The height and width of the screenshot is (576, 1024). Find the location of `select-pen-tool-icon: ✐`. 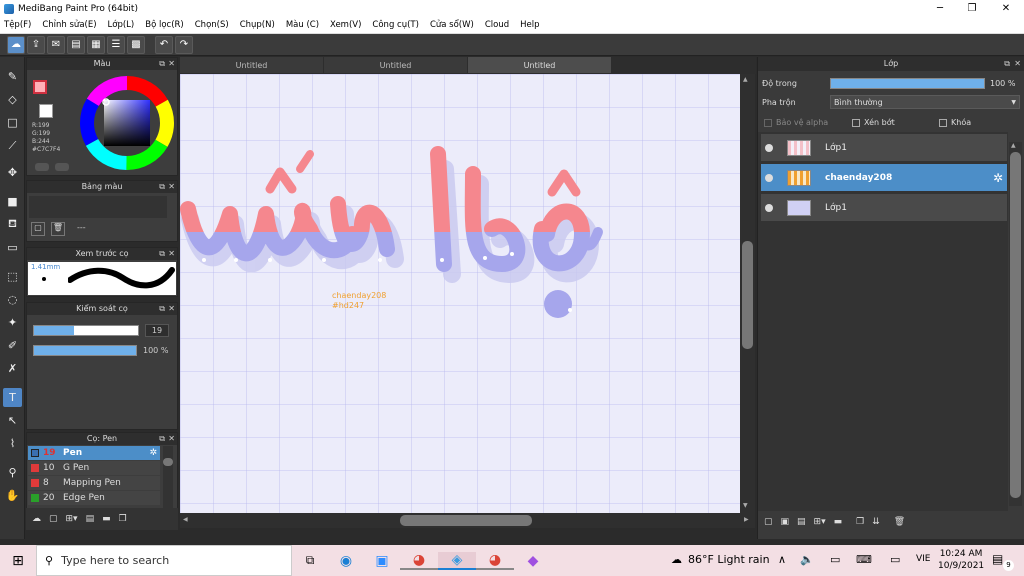

select-pen-tool-icon: ✐ is located at coordinates (12, 345).